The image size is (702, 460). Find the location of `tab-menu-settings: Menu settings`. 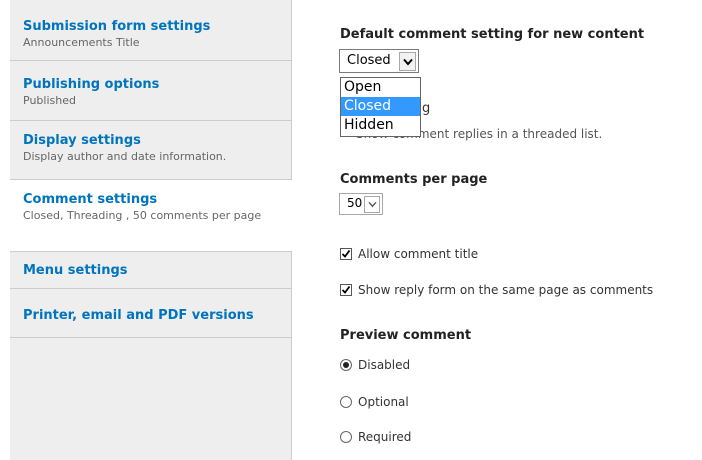

tab-menu-settings: Menu settings is located at coordinates (150, 270).